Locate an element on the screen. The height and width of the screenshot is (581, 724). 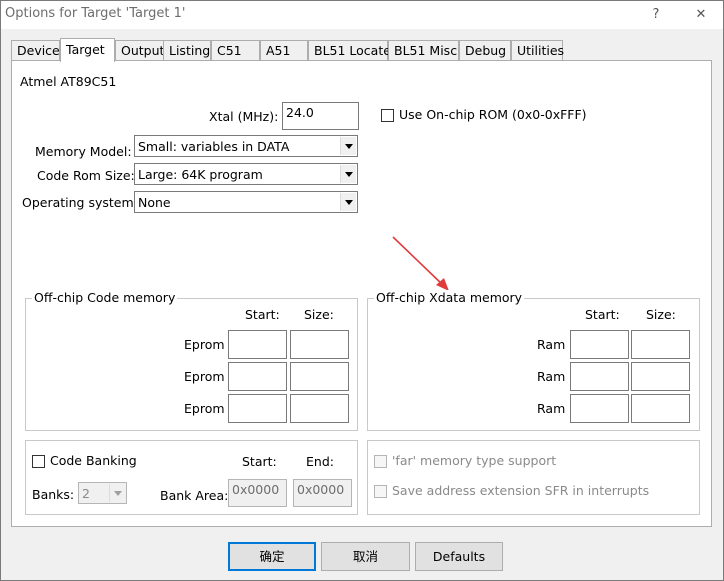
bank-area-label: Bank Area: is located at coordinates (194, 495).